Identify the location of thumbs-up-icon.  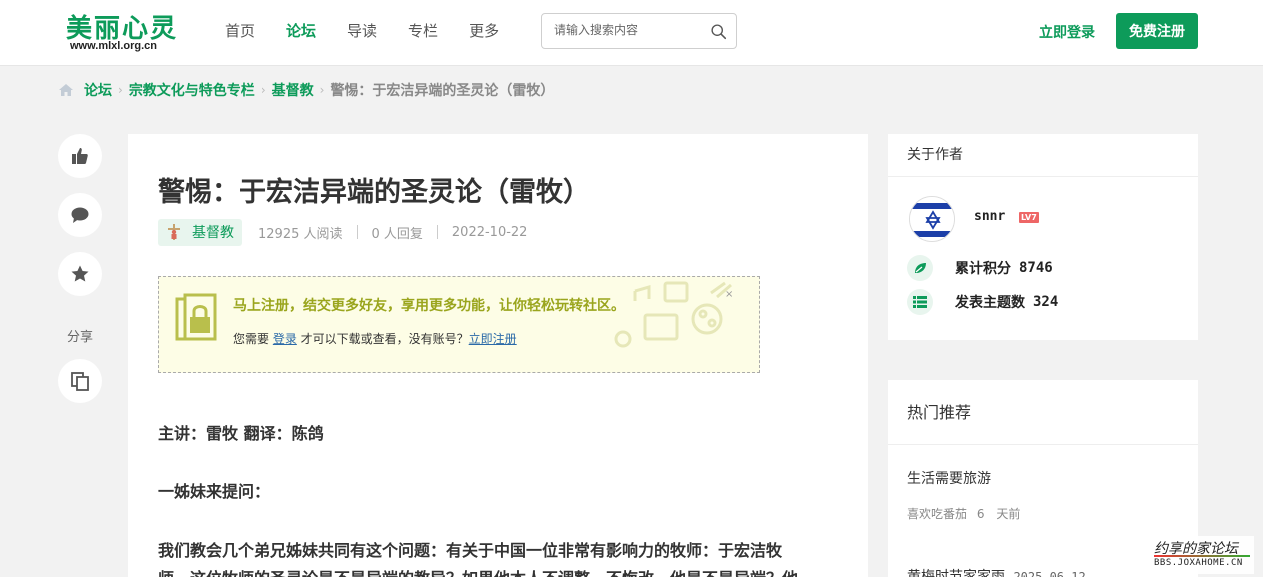
(80, 156).